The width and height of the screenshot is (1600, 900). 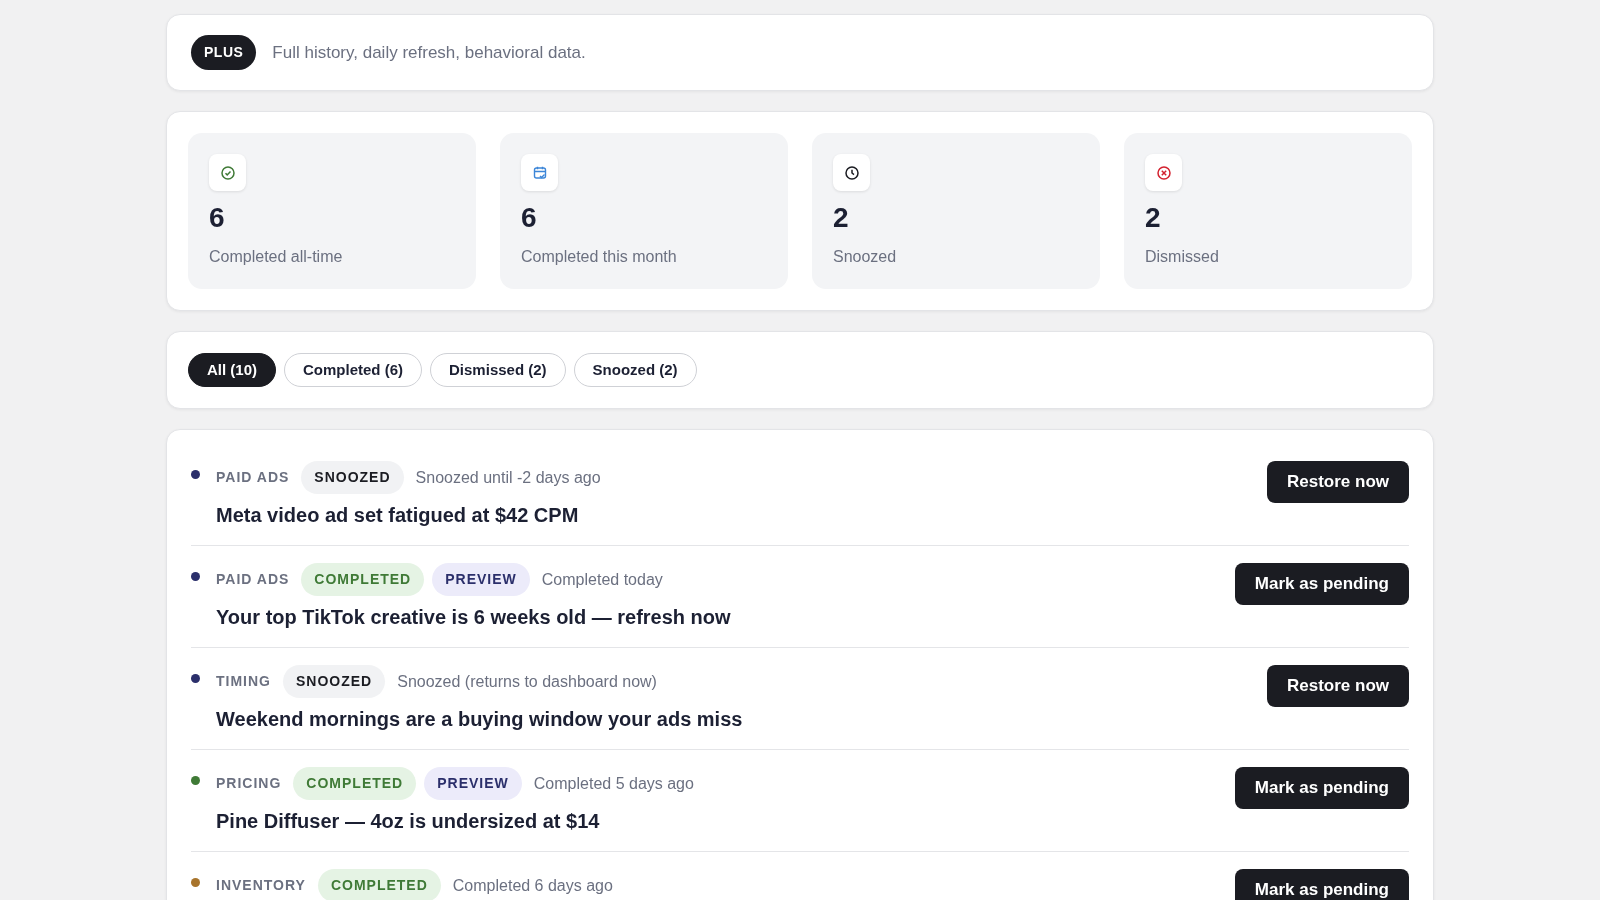 What do you see at coordinates (224, 52) in the screenshot?
I see `plan-badge: PLUS` at bounding box center [224, 52].